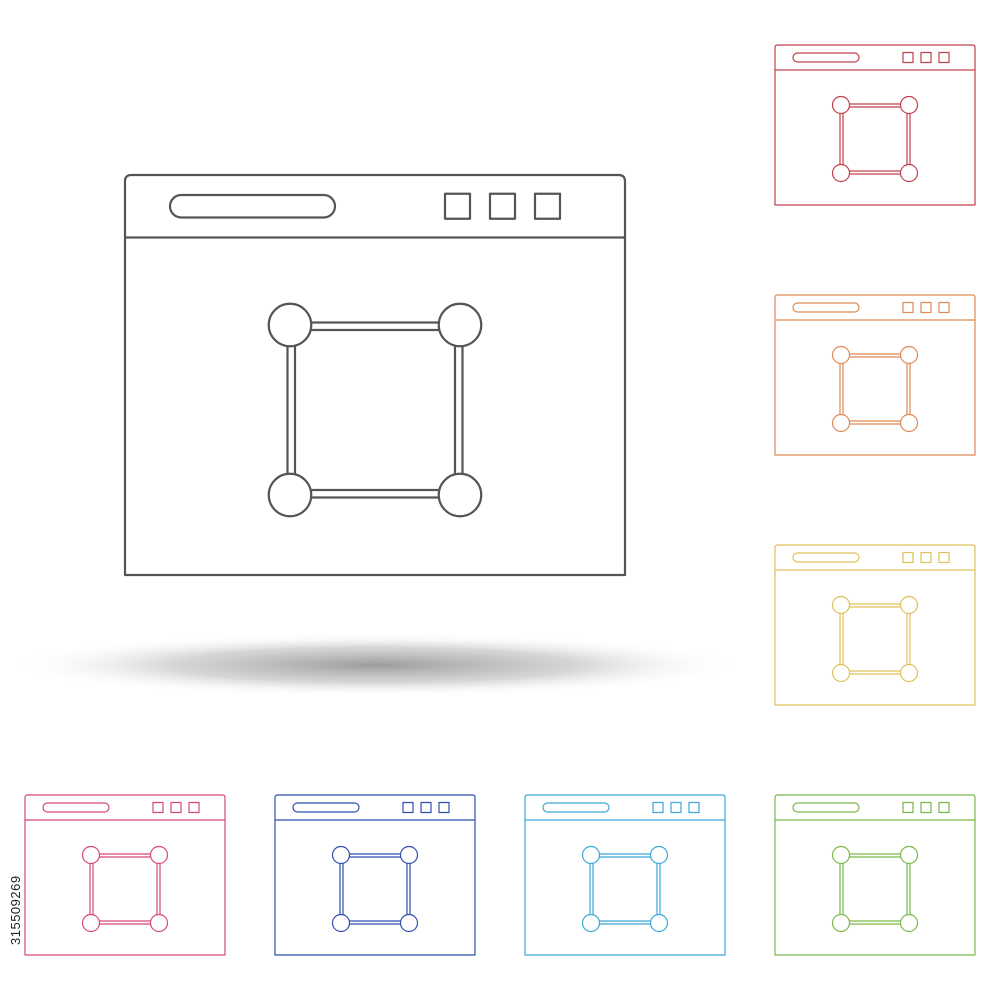 The image size is (1000, 1000). I want to click on drop-shadow, so click(375, 665).